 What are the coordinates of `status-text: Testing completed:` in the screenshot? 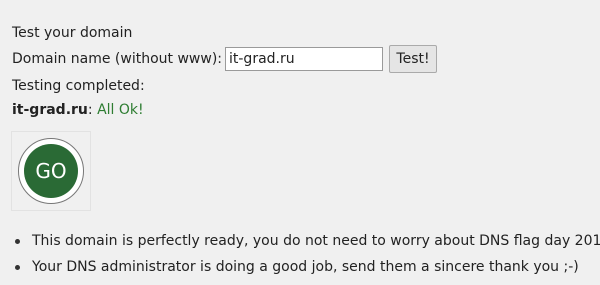 It's located at (78, 86).